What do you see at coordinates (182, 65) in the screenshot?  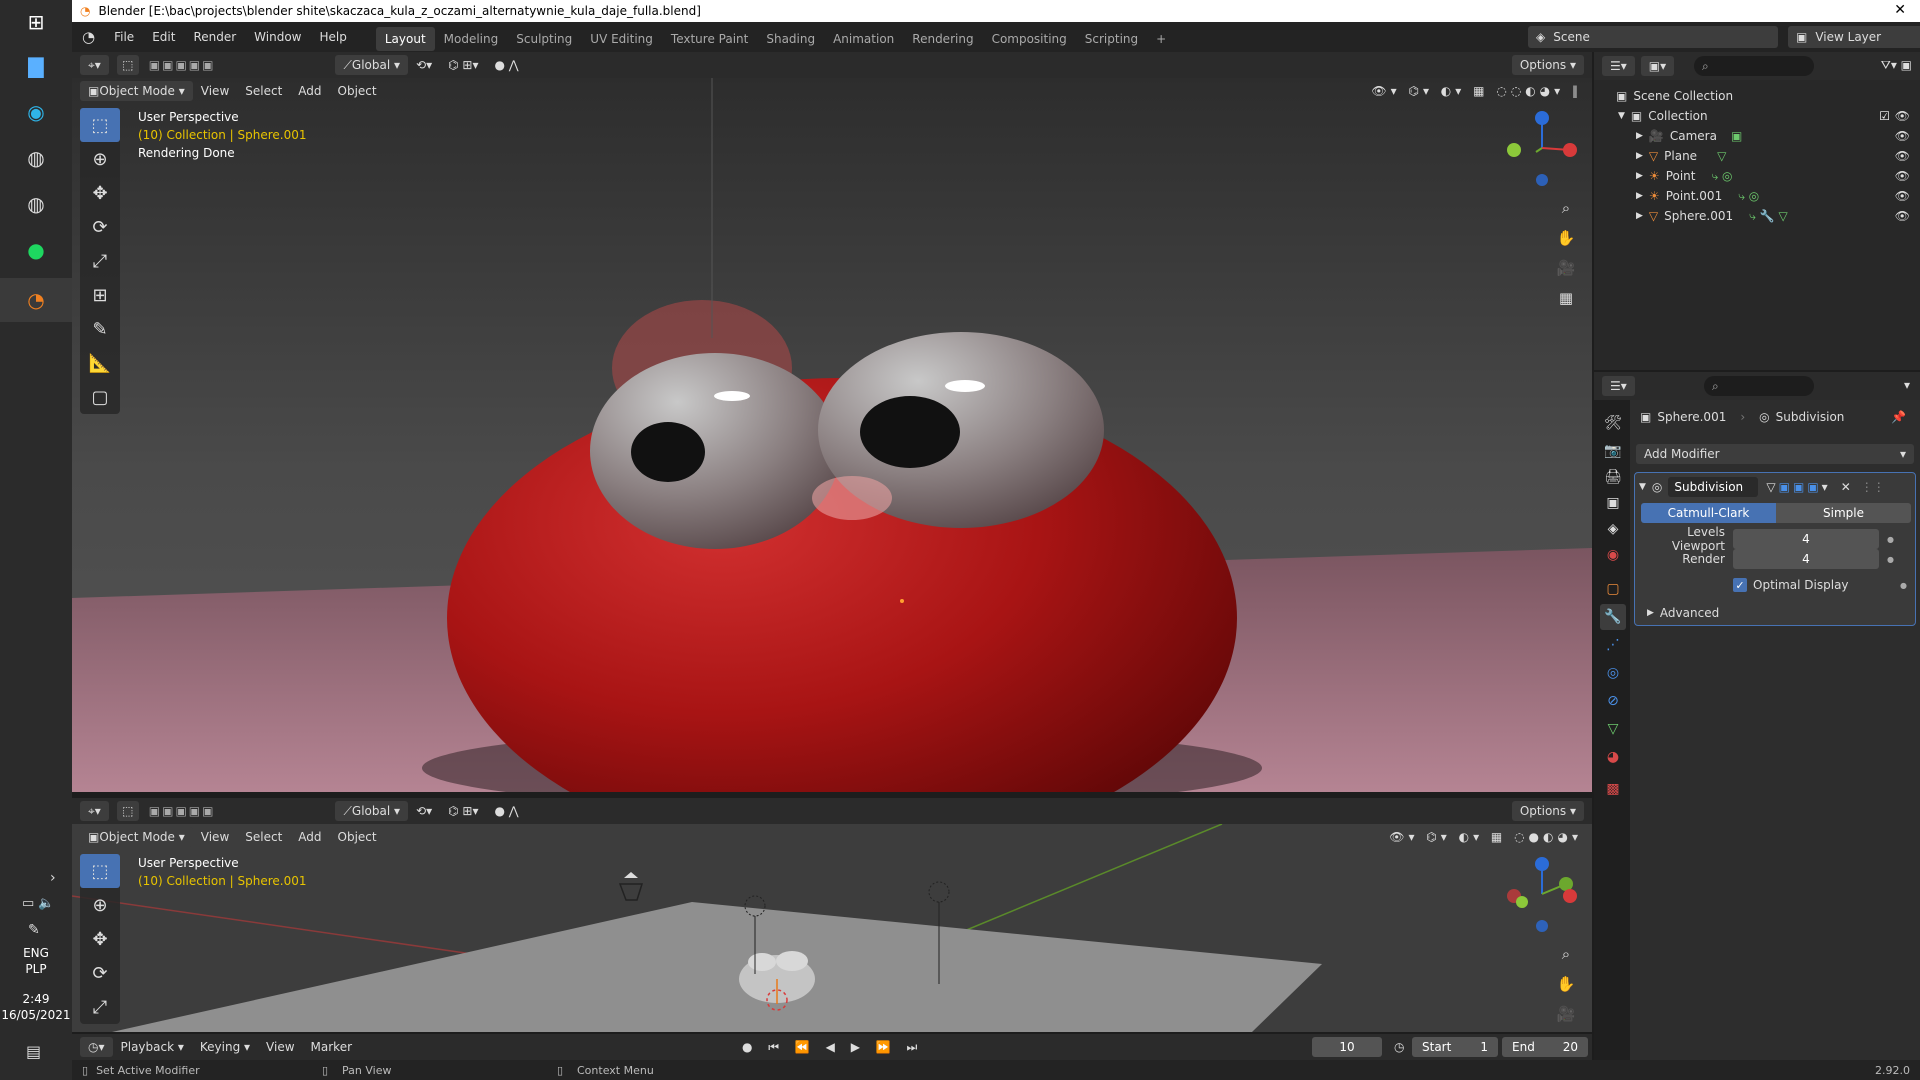 I see `selection-mode-icons: ▣▣▣▣▣` at bounding box center [182, 65].